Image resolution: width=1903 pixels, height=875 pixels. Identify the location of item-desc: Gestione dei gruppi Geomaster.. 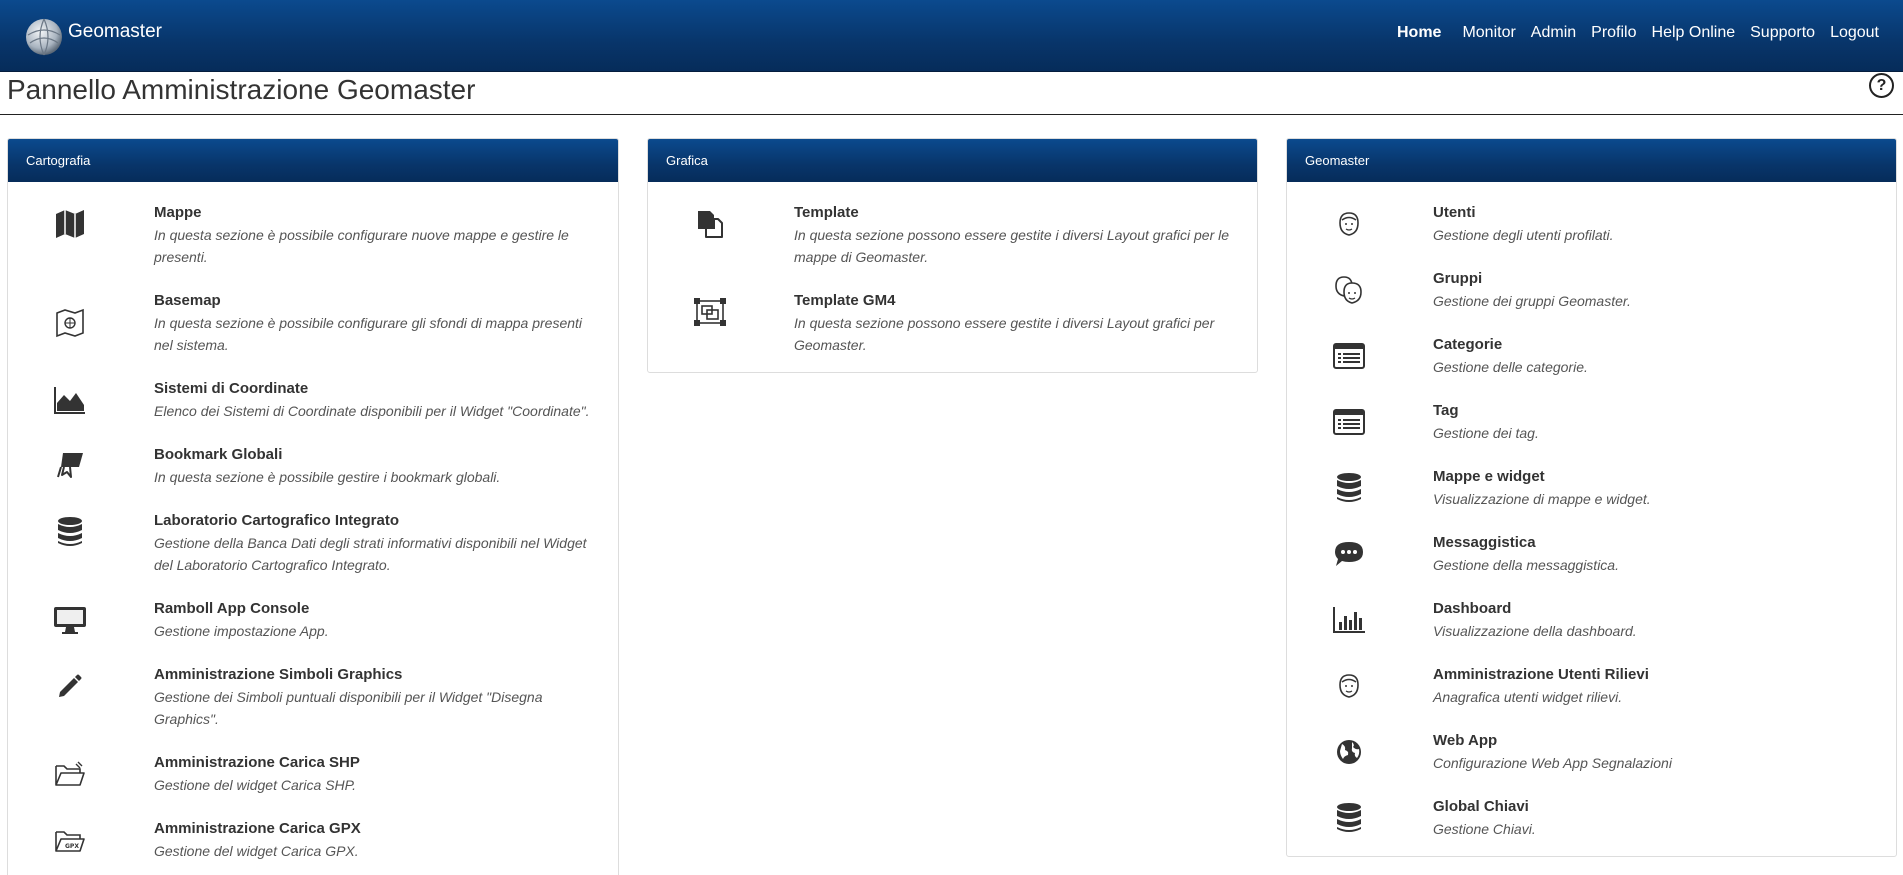
(1532, 301).